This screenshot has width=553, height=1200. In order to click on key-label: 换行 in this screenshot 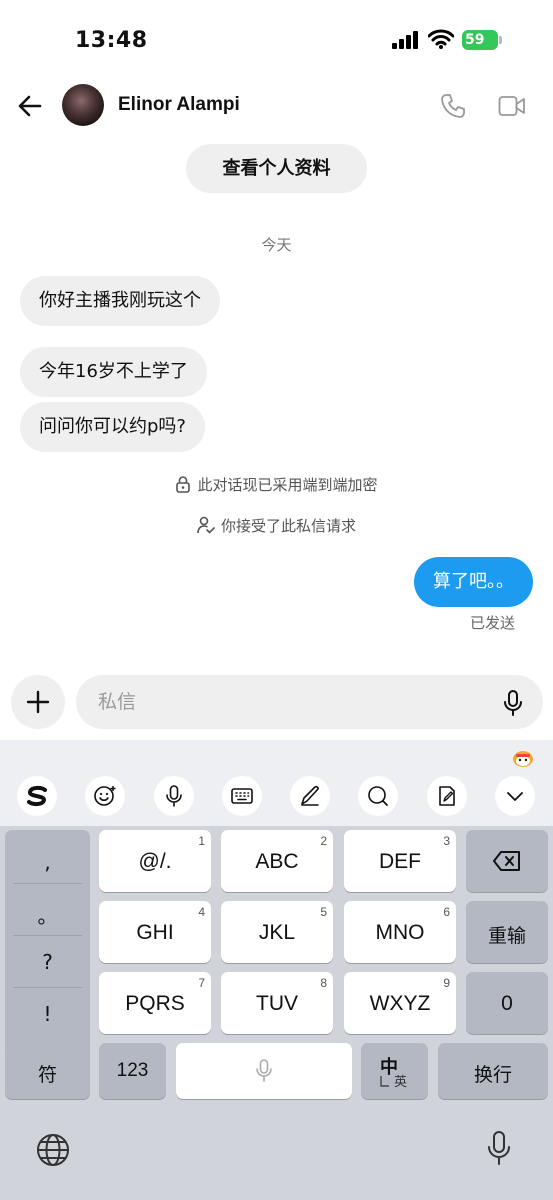, I will do `click(492, 1075)`.